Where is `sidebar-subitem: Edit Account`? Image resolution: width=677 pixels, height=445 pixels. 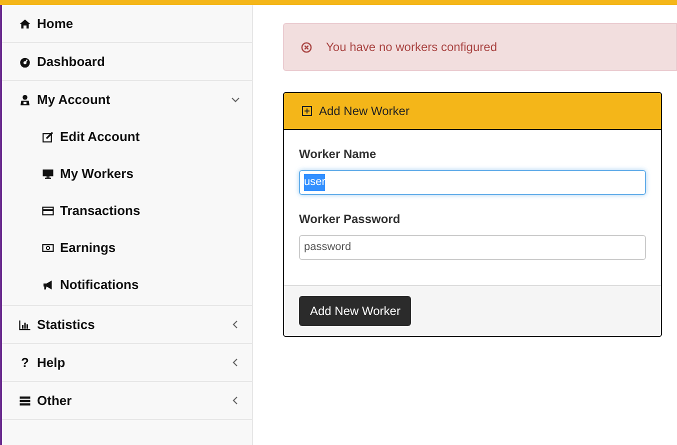
sidebar-subitem: Edit Account is located at coordinates (127, 136).